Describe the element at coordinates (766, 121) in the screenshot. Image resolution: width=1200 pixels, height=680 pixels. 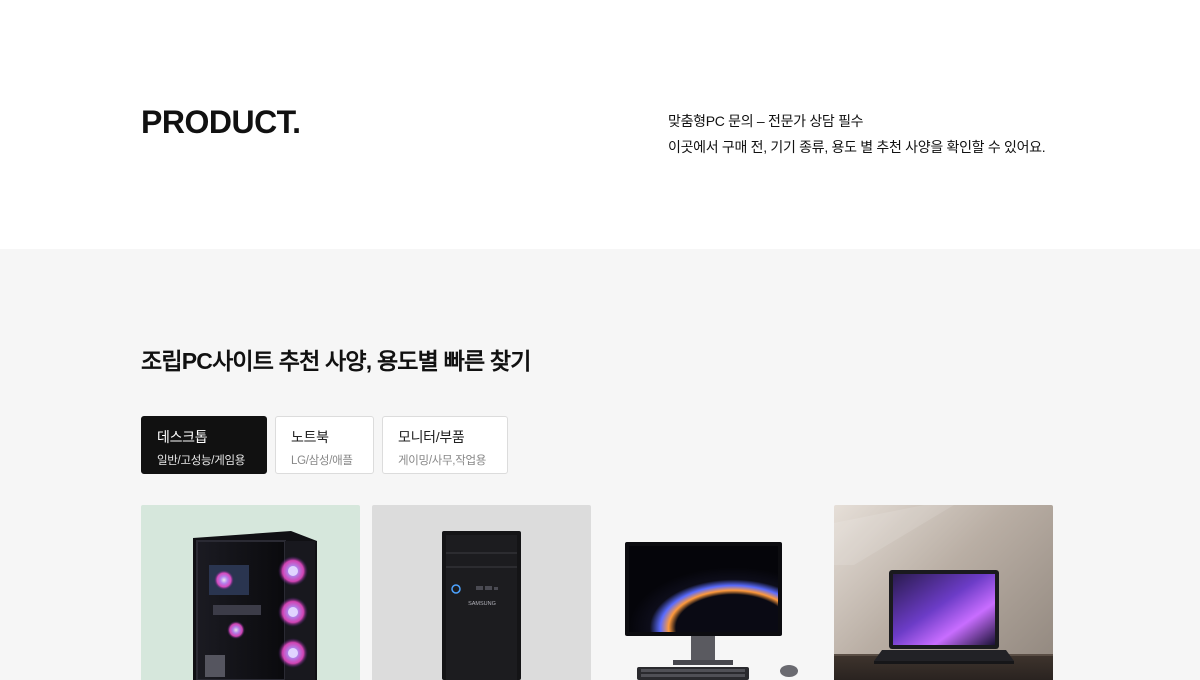
I see `hero-desc-line1: 맞춤형PC 문의 – 전문가 상담 필수` at that location.